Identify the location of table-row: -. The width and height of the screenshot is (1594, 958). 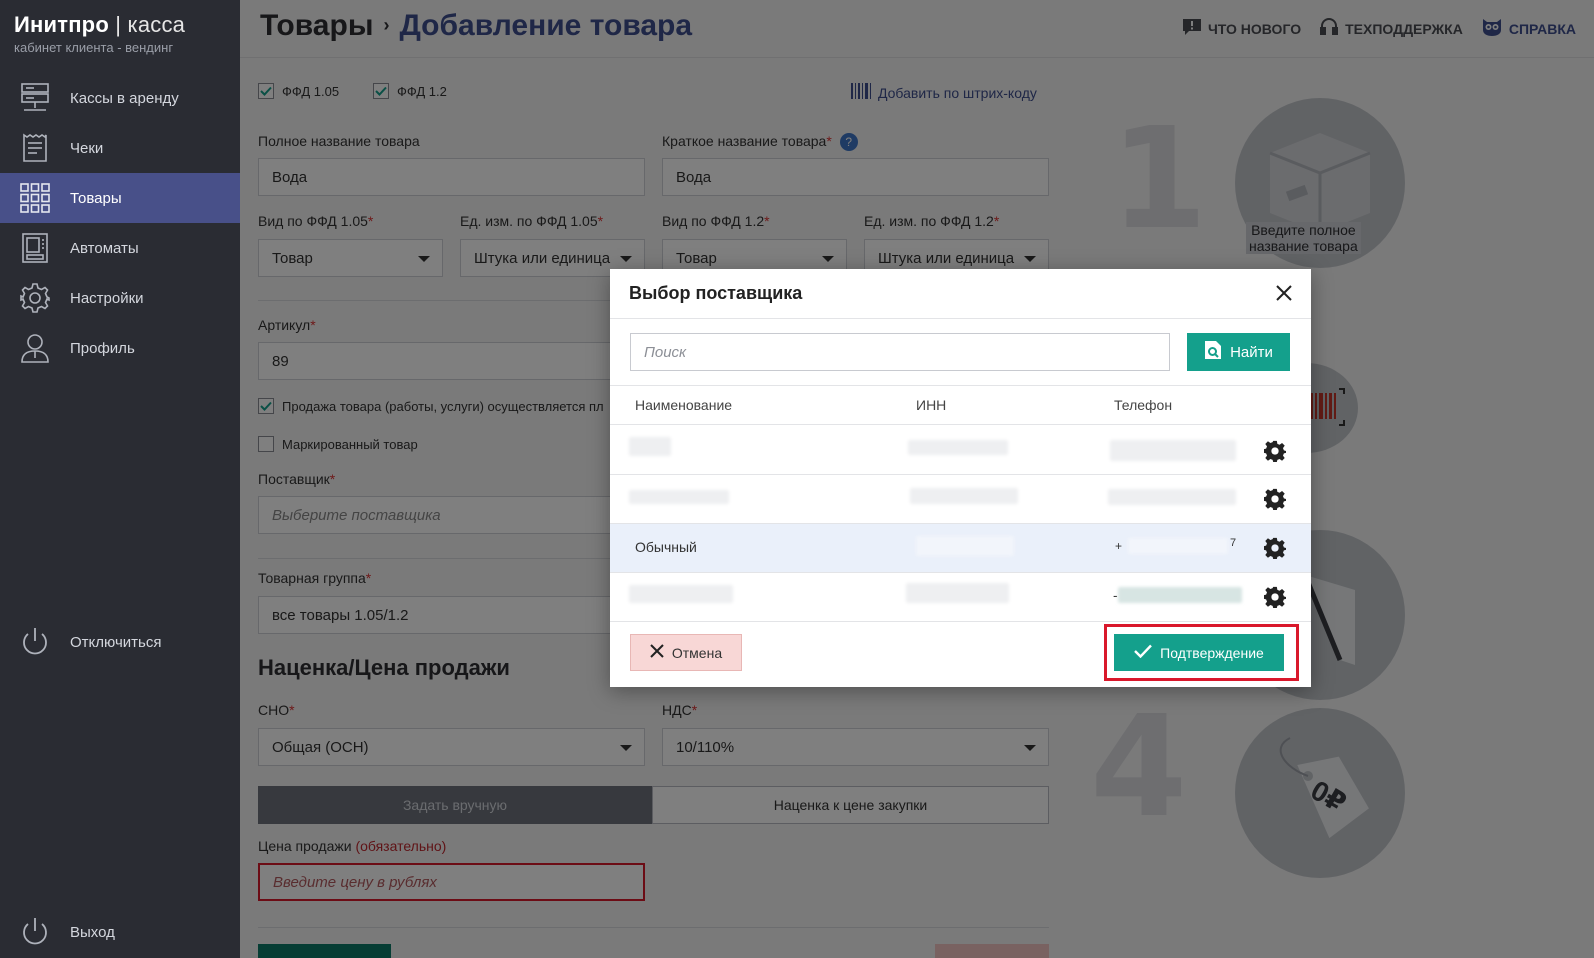
(960, 597).